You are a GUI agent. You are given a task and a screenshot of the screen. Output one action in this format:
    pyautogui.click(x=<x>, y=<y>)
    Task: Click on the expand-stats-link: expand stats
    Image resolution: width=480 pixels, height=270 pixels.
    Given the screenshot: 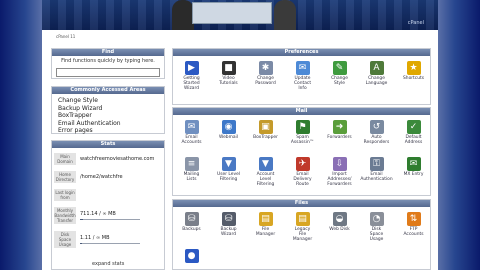 What is the action you would take?
    pyautogui.click(x=108, y=264)
    